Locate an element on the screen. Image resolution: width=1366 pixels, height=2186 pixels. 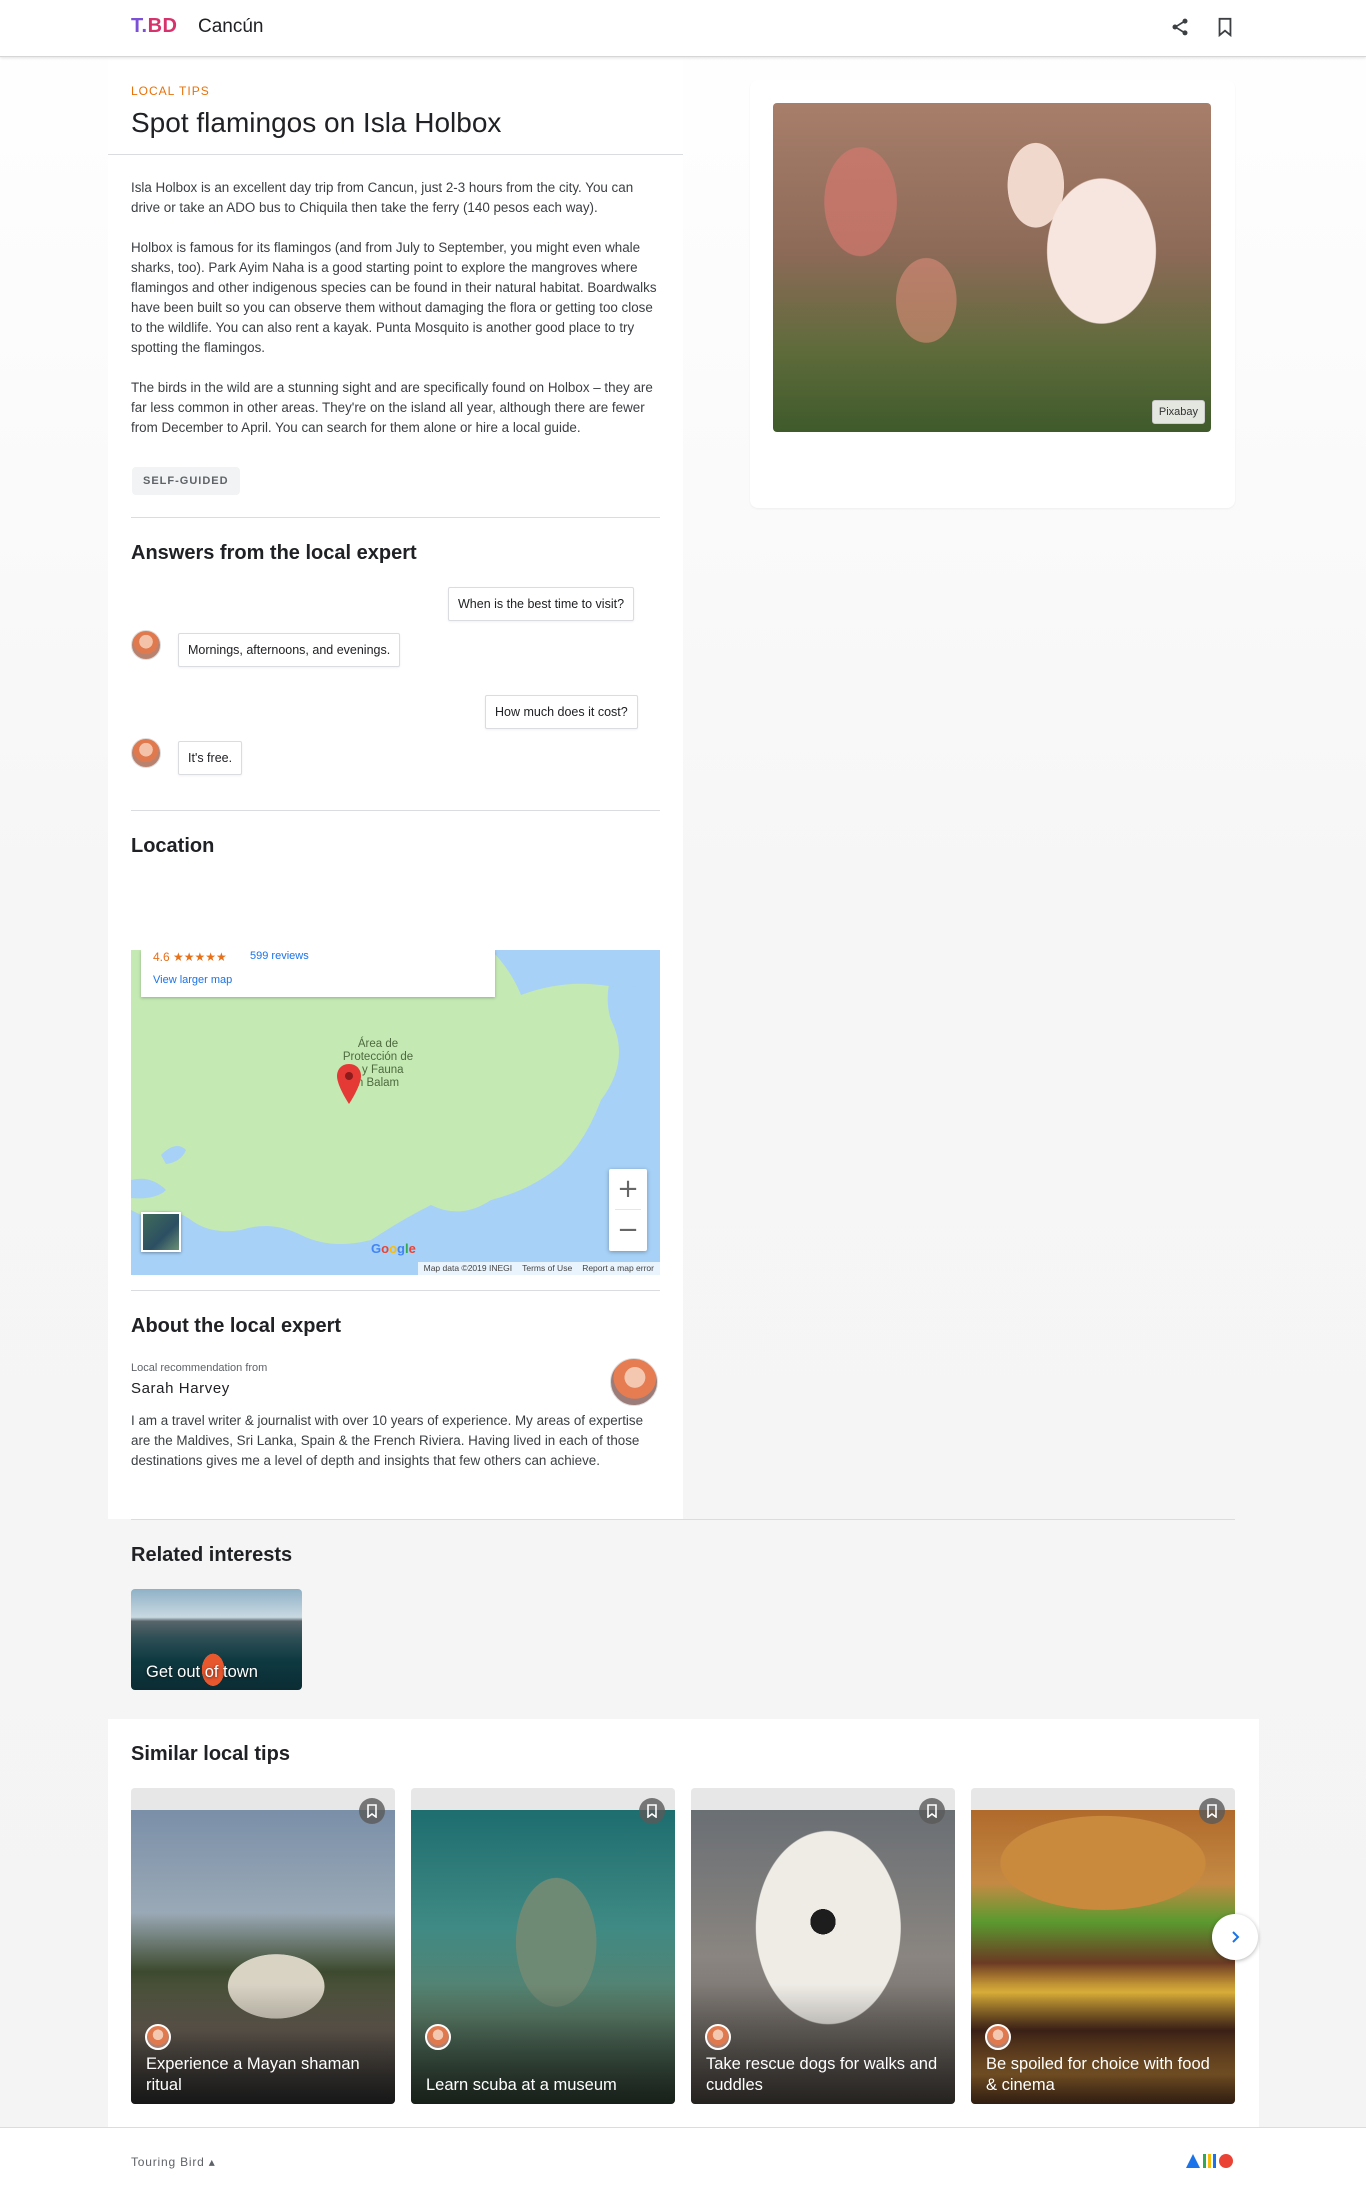
map-land is located at coordinates (395, 1097).